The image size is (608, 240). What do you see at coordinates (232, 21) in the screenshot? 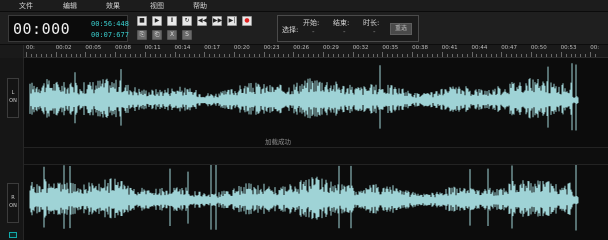
I see `skip-end-button: ▶|` at bounding box center [232, 21].